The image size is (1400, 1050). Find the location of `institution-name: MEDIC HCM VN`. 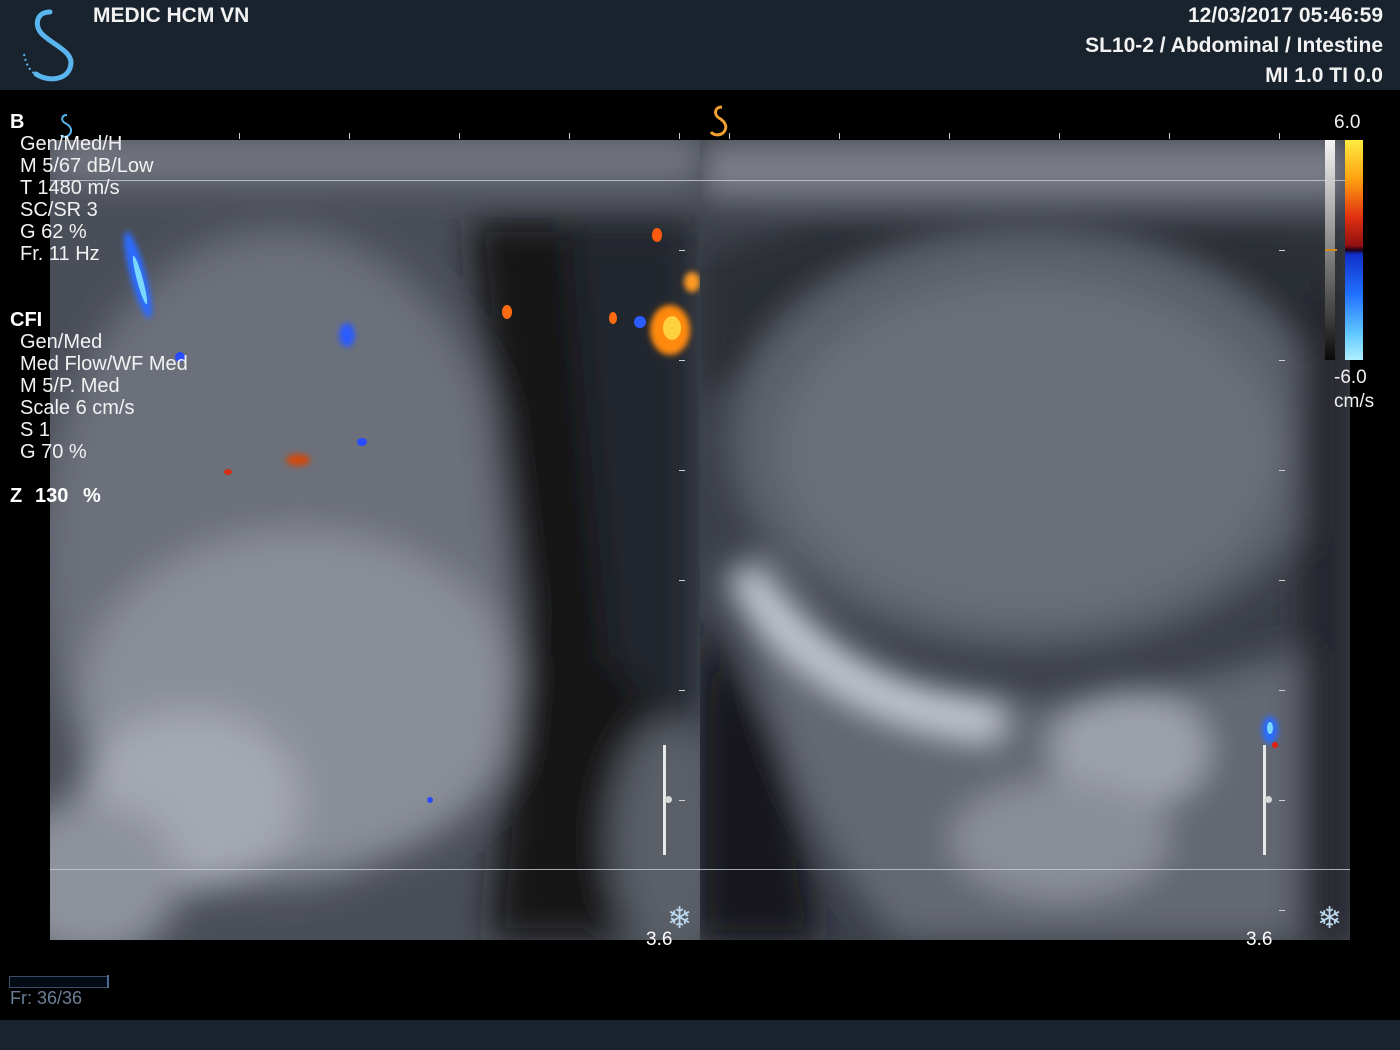

institution-name: MEDIC HCM VN is located at coordinates (171, 15).